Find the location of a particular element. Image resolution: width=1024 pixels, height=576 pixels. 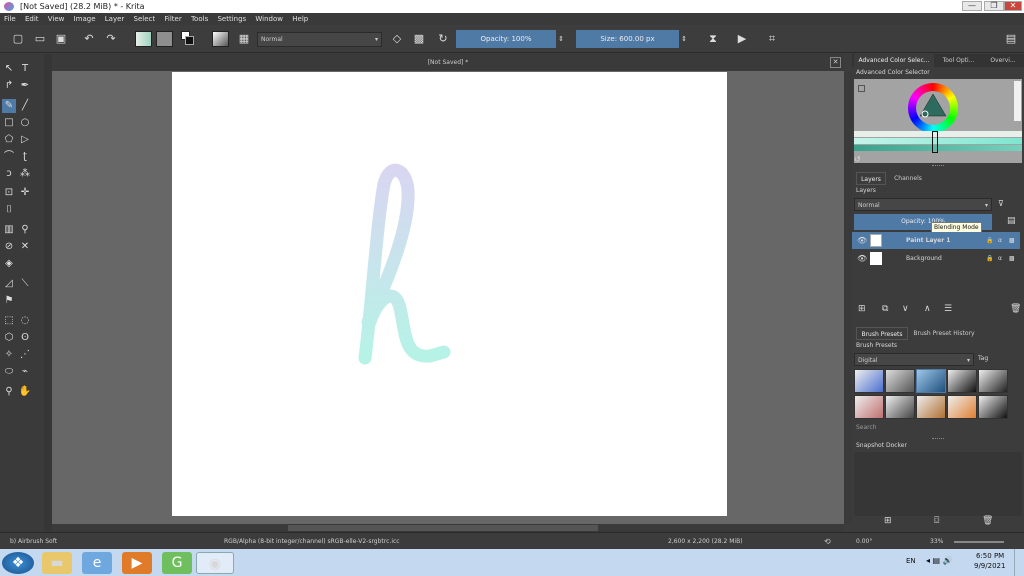

canvas-only-icon: ▤ is located at coordinates (1011, 39).